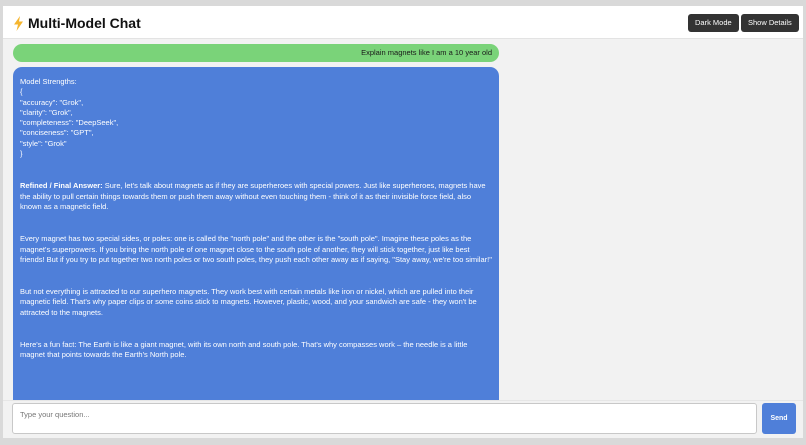 Image resolution: width=806 pixels, height=445 pixels. I want to click on input-bar: Send, so click(403, 419).